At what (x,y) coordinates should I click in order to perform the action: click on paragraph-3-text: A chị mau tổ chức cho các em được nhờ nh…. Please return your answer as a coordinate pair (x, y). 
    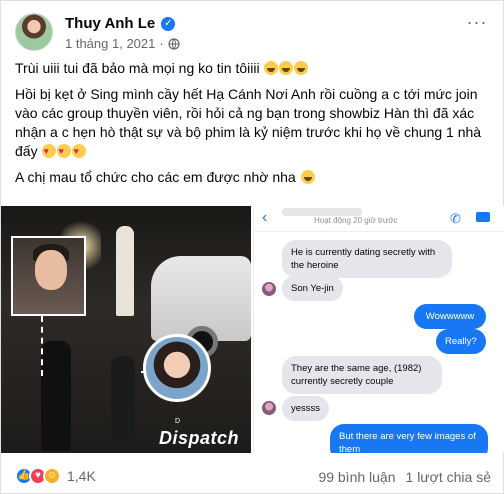
    Looking at the image, I should click on (155, 177).